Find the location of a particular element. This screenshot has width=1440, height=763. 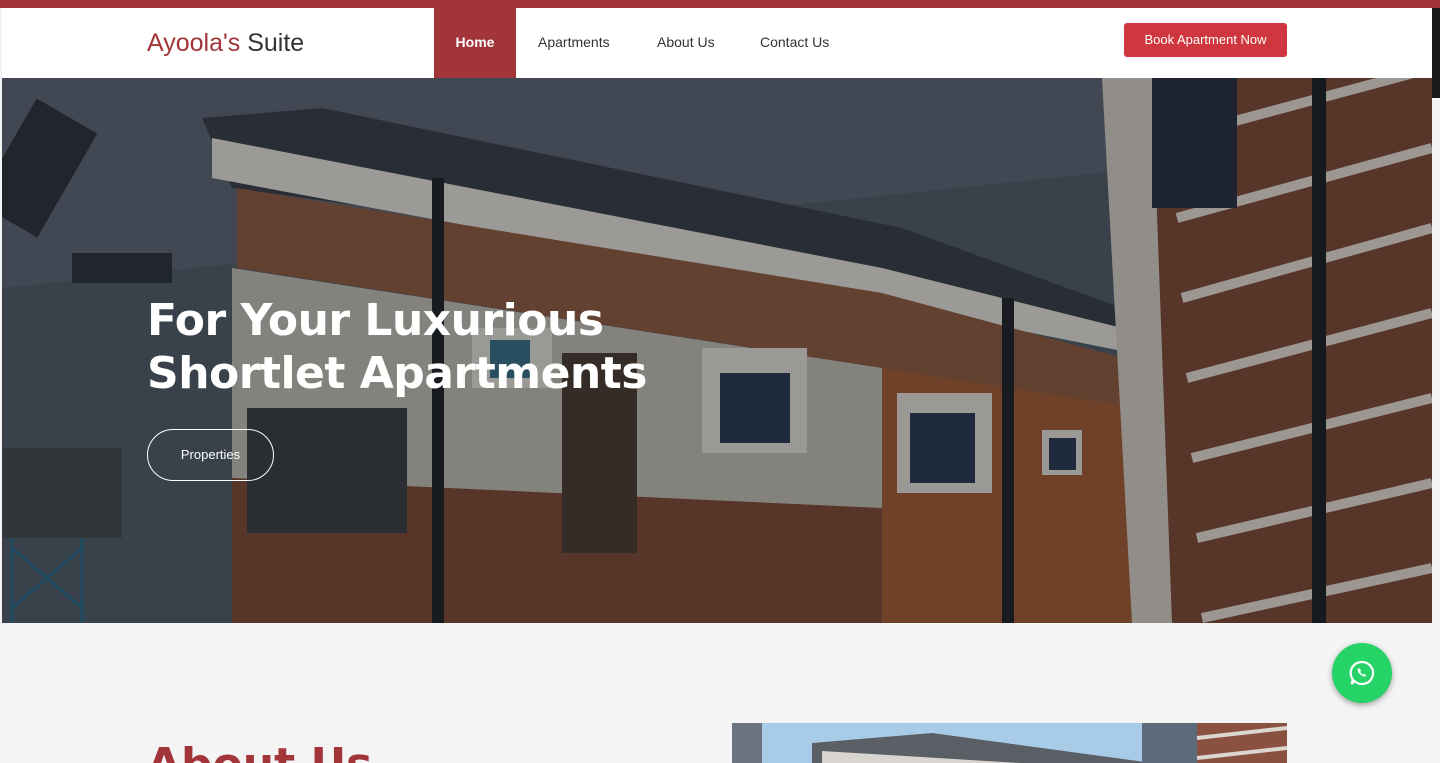

nav-about-us: About Us is located at coordinates (686, 43).